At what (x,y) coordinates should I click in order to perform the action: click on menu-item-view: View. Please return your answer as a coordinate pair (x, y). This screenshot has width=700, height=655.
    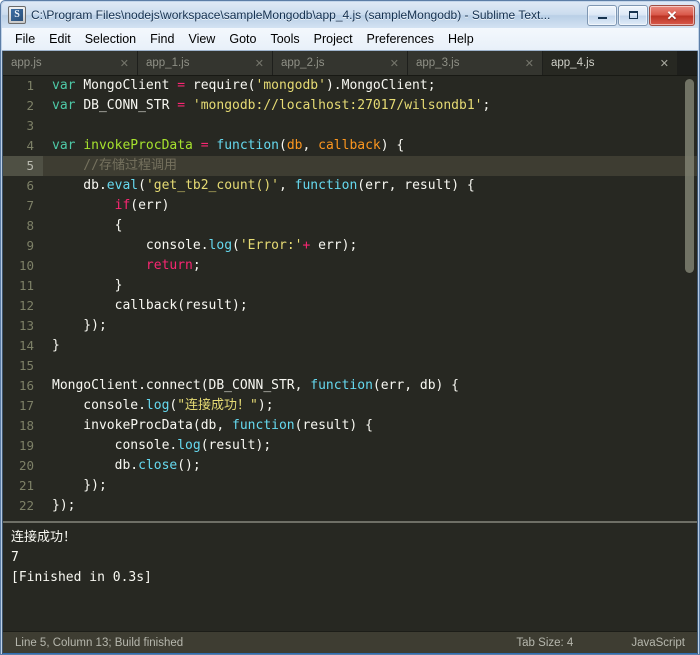
    Looking at the image, I should click on (201, 39).